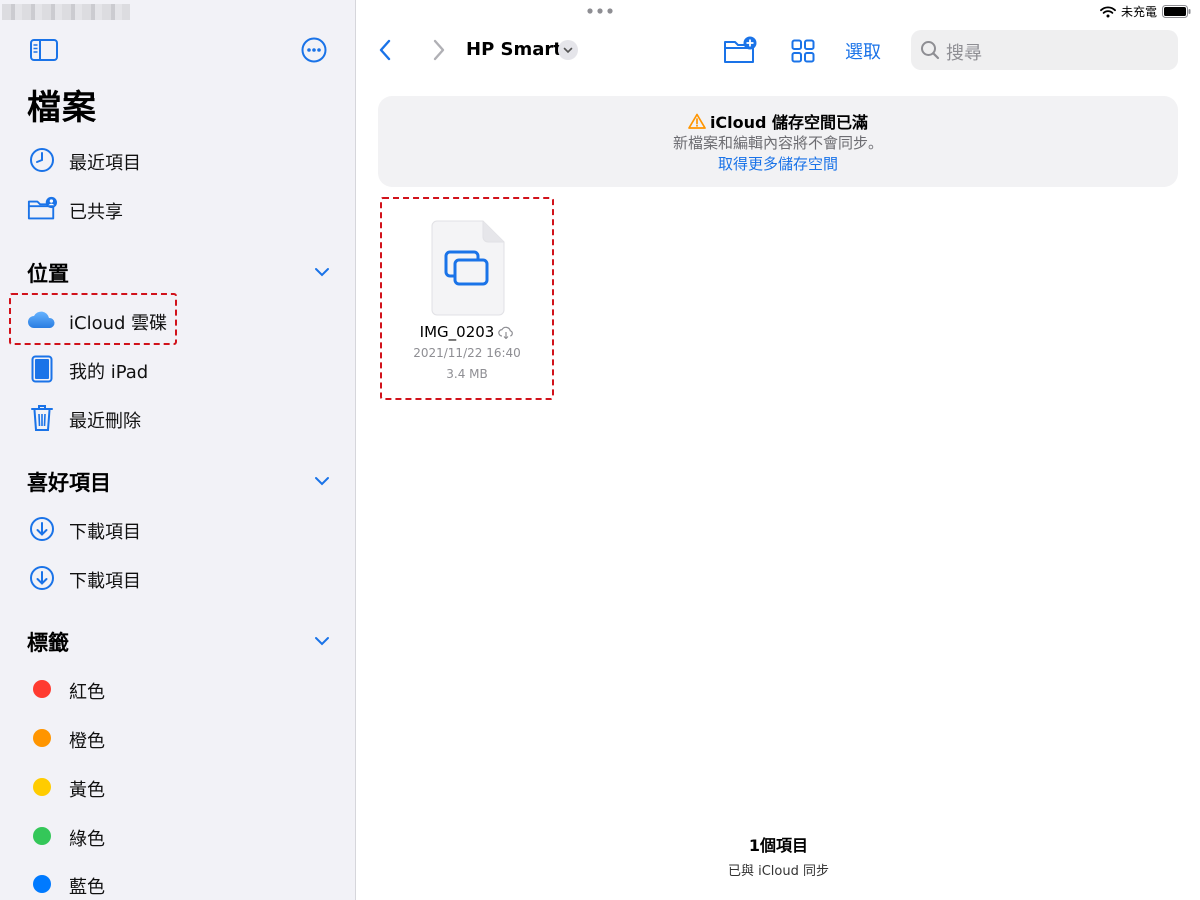 The image size is (1200, 900). I want to click on sidebar-item-shared: 已共享, so click(177, 209).